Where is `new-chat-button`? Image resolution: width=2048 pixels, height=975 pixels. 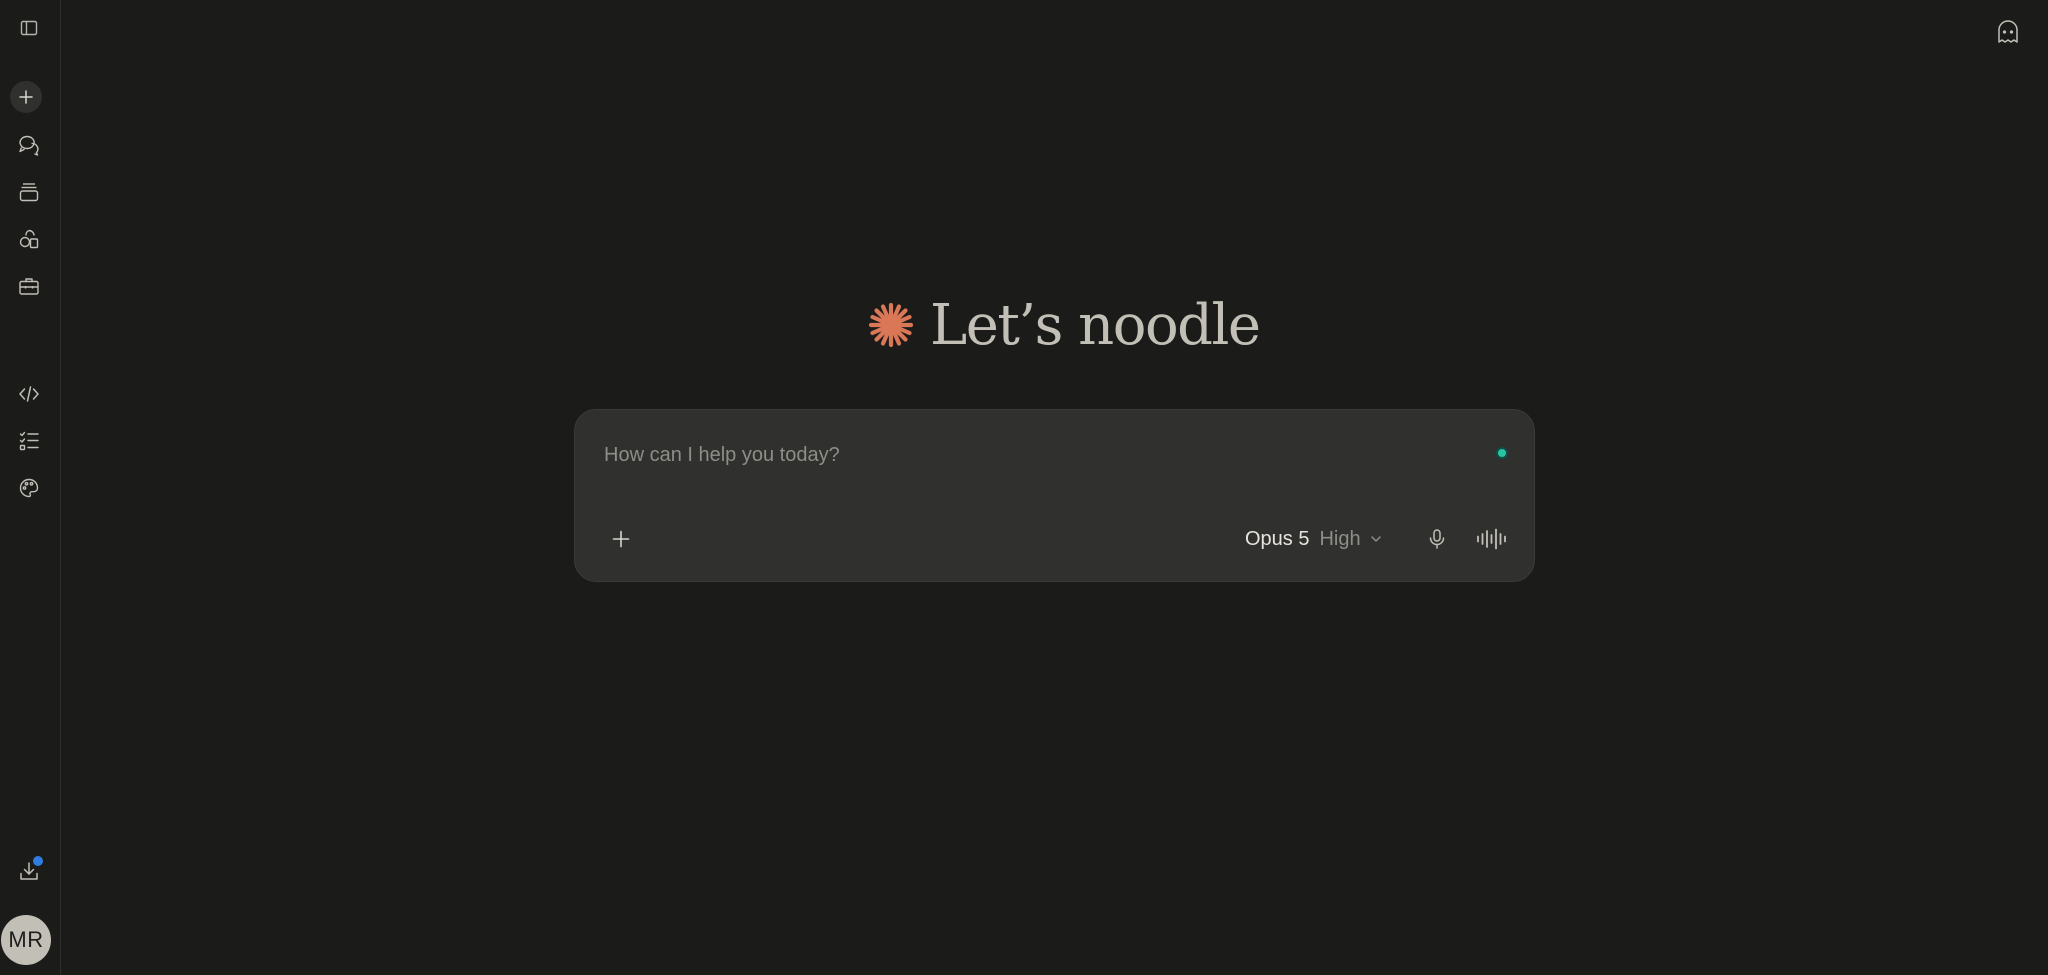 new-chat-button is located at coordinates (26, 97).